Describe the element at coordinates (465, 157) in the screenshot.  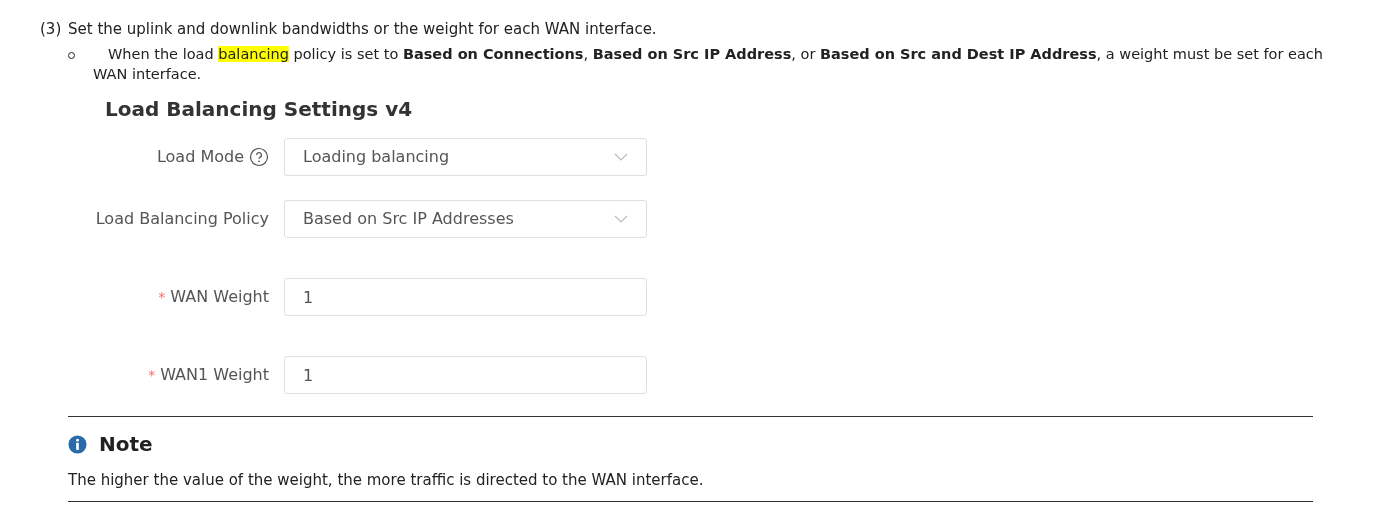
I see `dropdown-field: Loading balancing` at that location.